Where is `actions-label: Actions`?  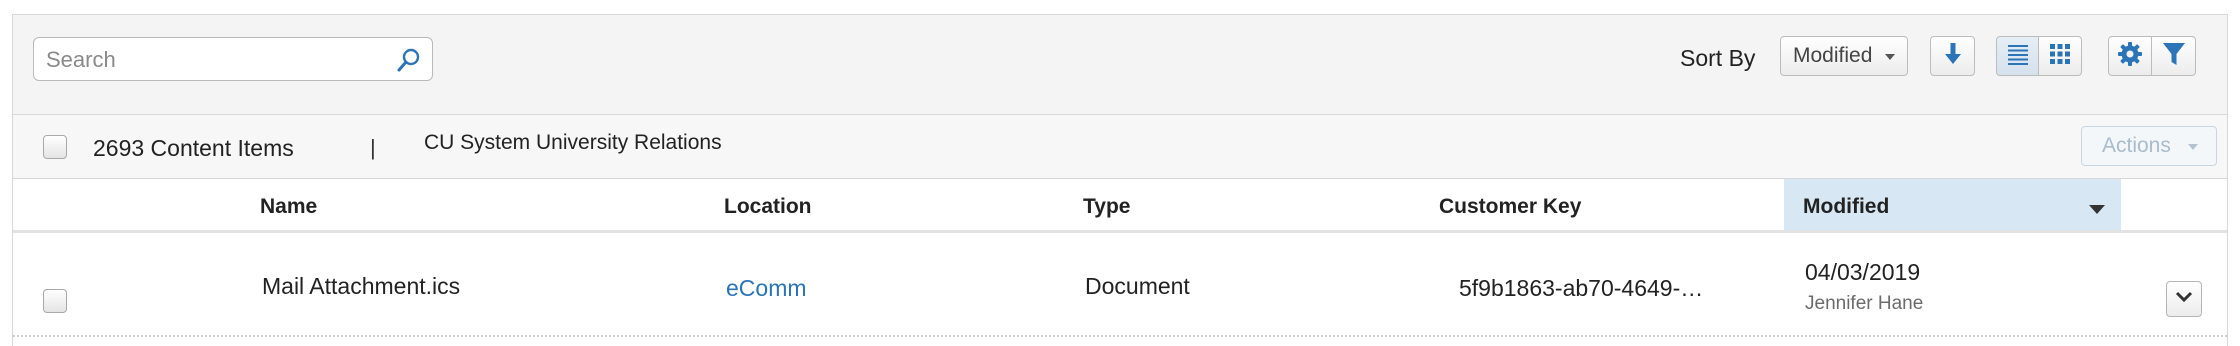 actions-label: Actions is located at coordinates (2136, 145).